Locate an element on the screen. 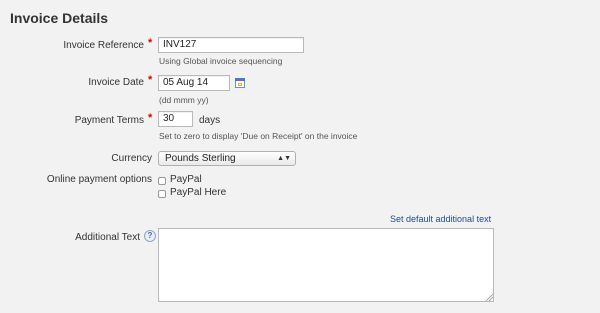 The height and width of the screenshot is (313, 600). section-title: Invoice Details is located at coordinates (59, 18).